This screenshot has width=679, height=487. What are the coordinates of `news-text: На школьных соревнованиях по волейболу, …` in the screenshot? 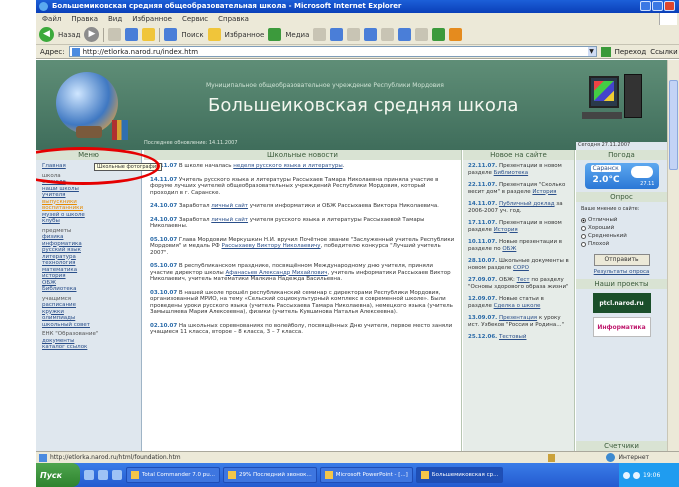 It's located at (301, 329).